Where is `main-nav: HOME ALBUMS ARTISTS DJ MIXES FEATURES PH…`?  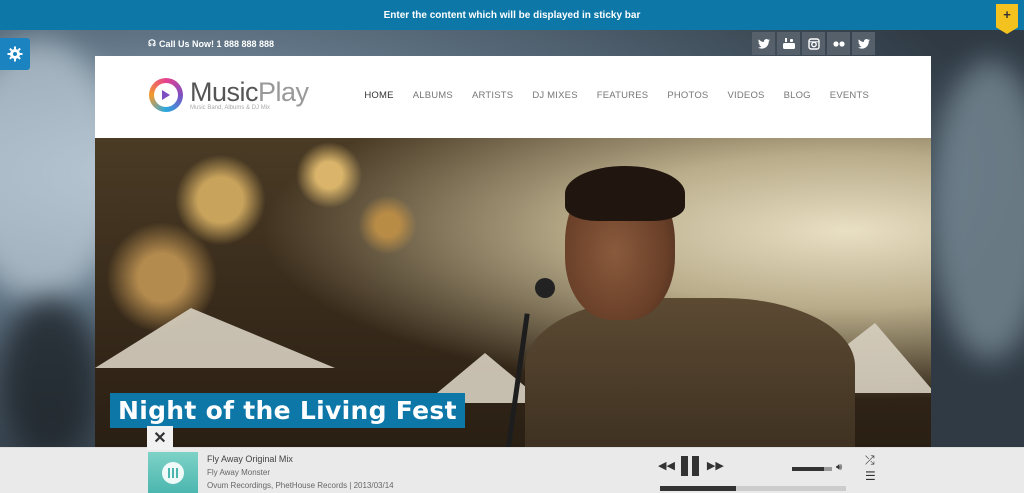 main-nav: HOME ALBUMS ARTISTS DJ MIXES FEATURES PH… is located at coordinates (616, 95).